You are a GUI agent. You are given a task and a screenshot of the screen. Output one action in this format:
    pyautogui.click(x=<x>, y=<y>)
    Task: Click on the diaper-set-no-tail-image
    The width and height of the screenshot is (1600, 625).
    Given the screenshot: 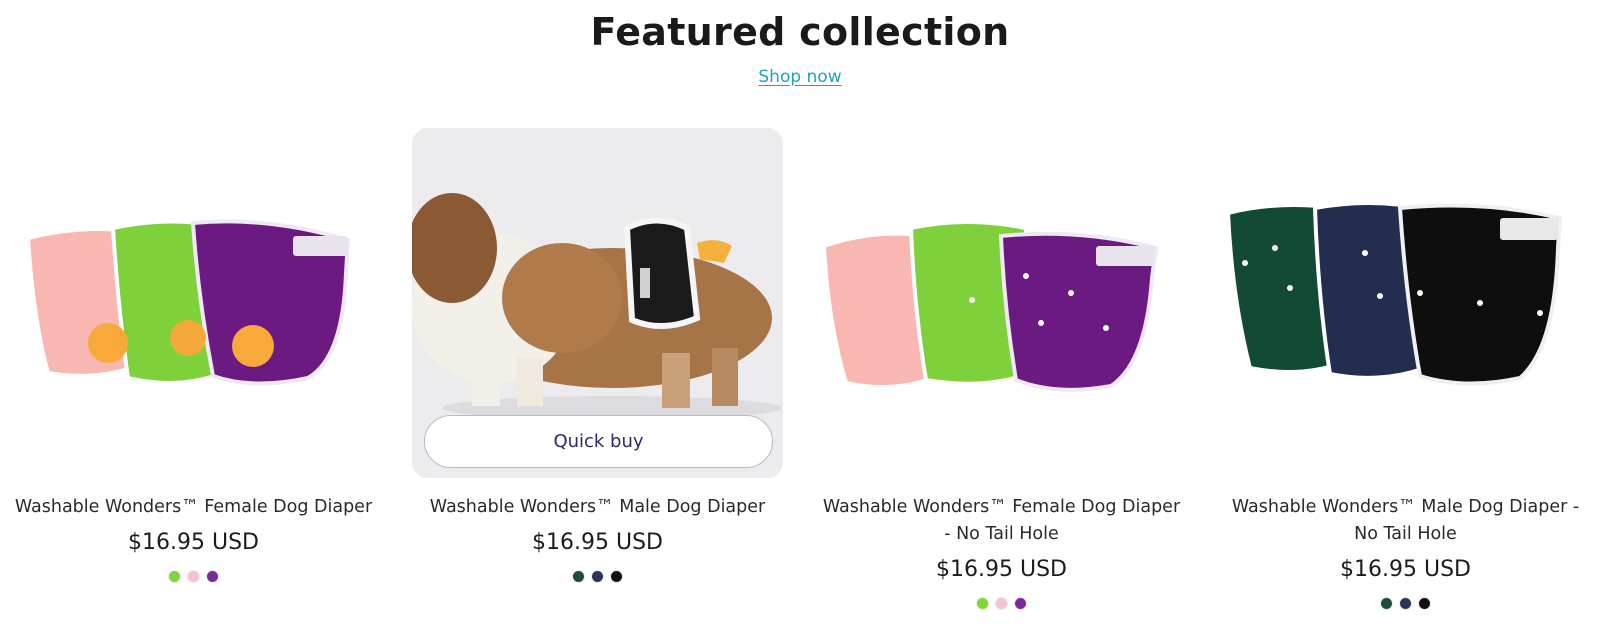 What is the action you would take?
    pyautogui.click(x=990, y=306)
    